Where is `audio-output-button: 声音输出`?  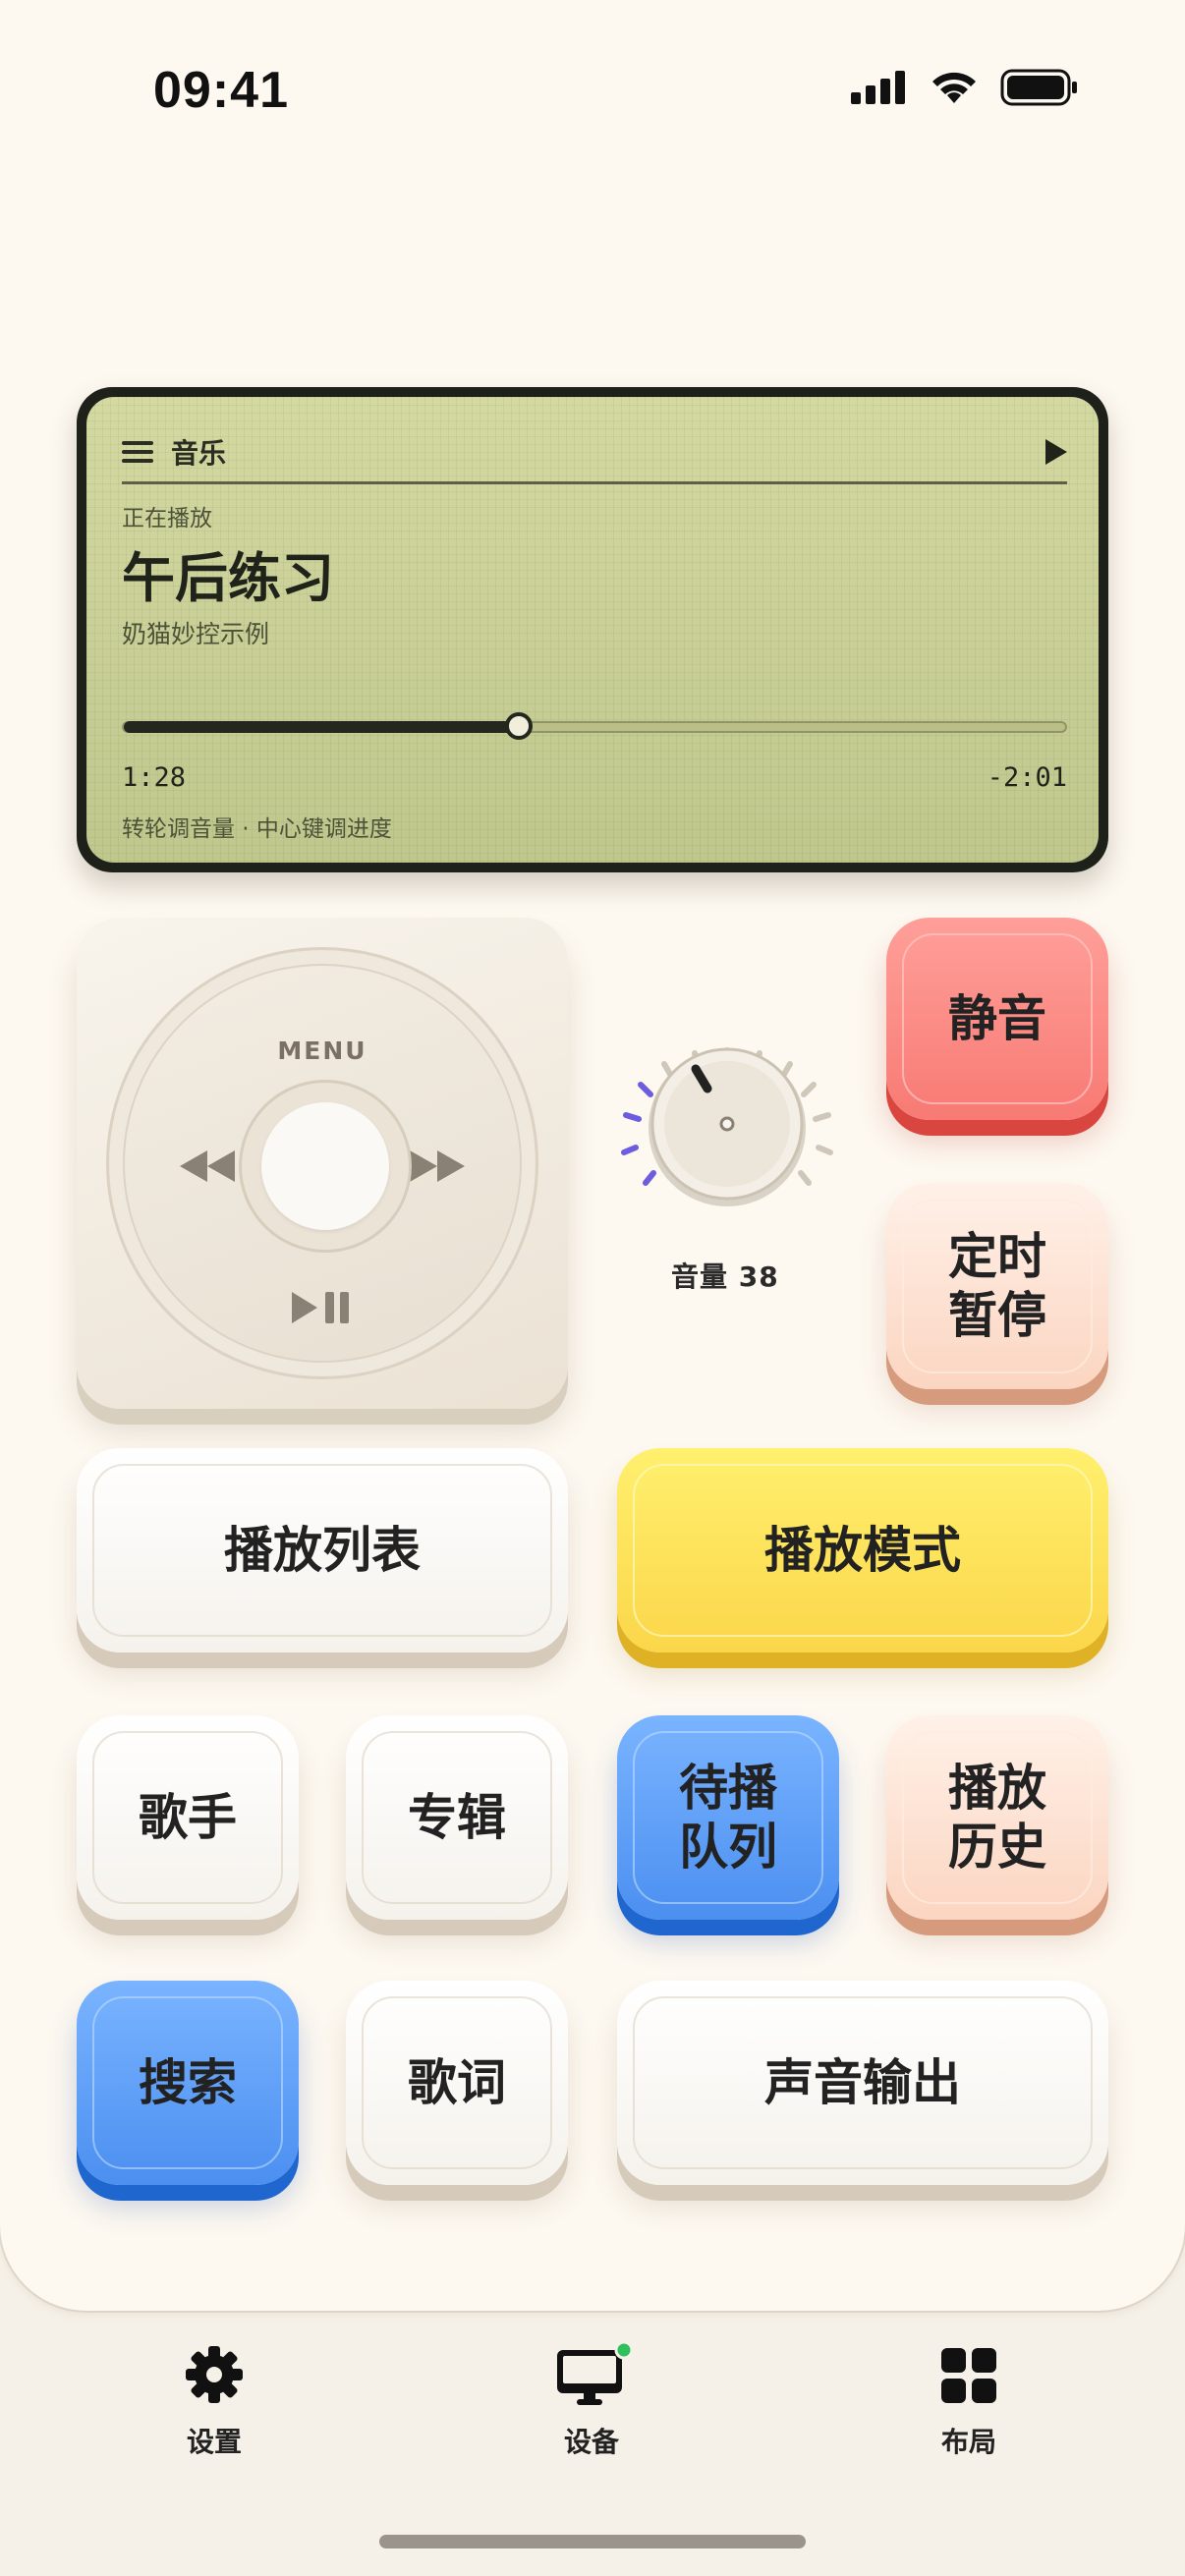 audio-output-button: 声音输出 is located at coordinates (863, 2083).